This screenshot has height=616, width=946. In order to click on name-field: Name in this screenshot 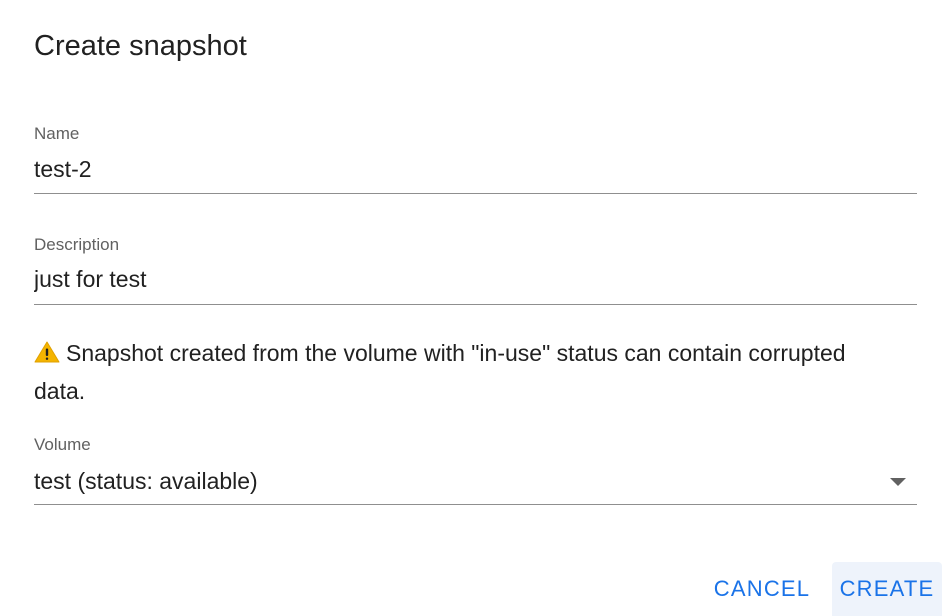, I will do `click(475, 160)`.